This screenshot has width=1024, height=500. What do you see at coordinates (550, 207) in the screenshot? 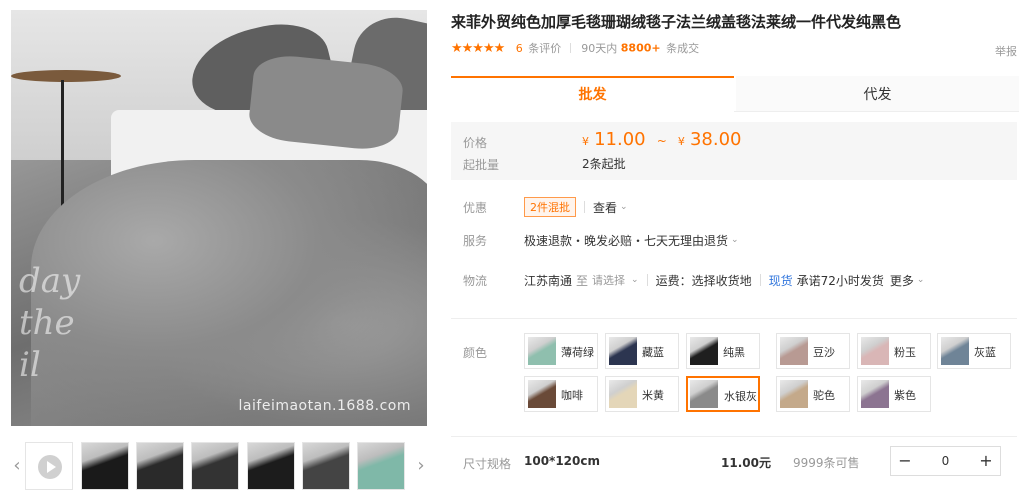
I see `mix-batch-badge: 2件混批` at bounding box center [550, 207].